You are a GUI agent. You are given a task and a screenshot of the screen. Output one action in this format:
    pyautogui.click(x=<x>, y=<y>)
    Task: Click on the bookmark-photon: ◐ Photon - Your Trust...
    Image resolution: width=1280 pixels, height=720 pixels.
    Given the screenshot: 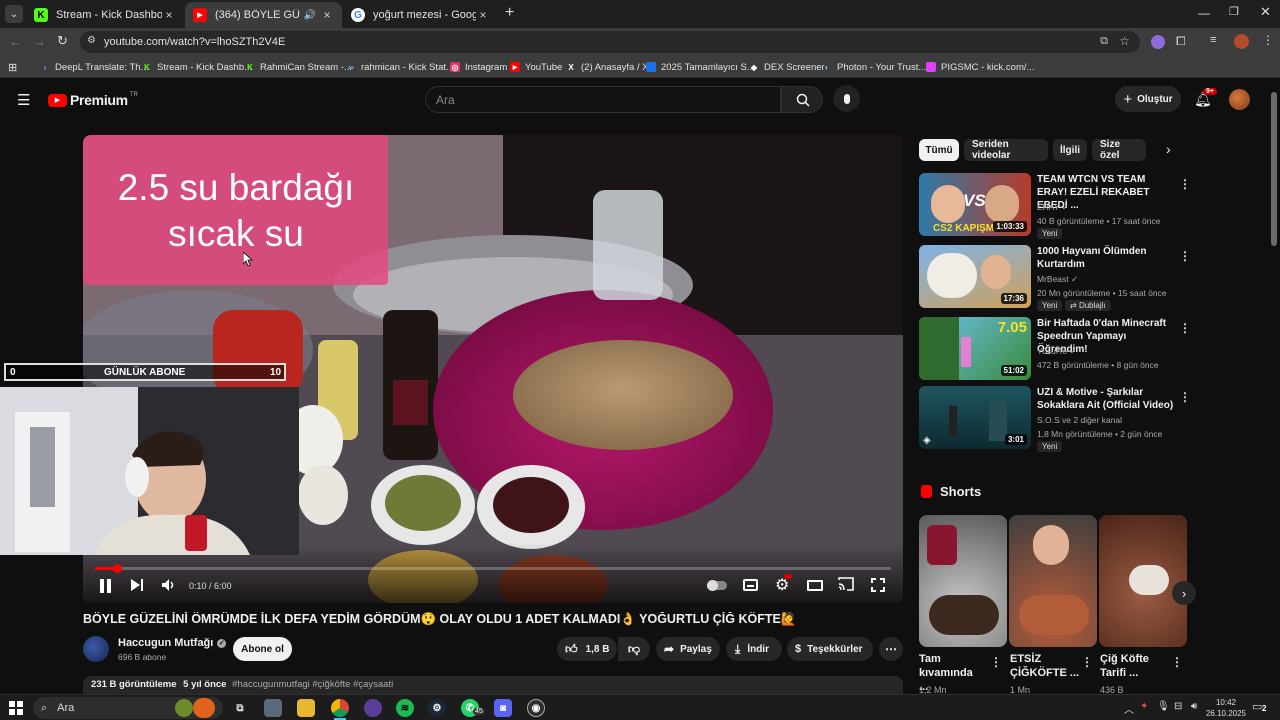 What is the action you would take?
    pyautogui.click(x=874, y=67)
    